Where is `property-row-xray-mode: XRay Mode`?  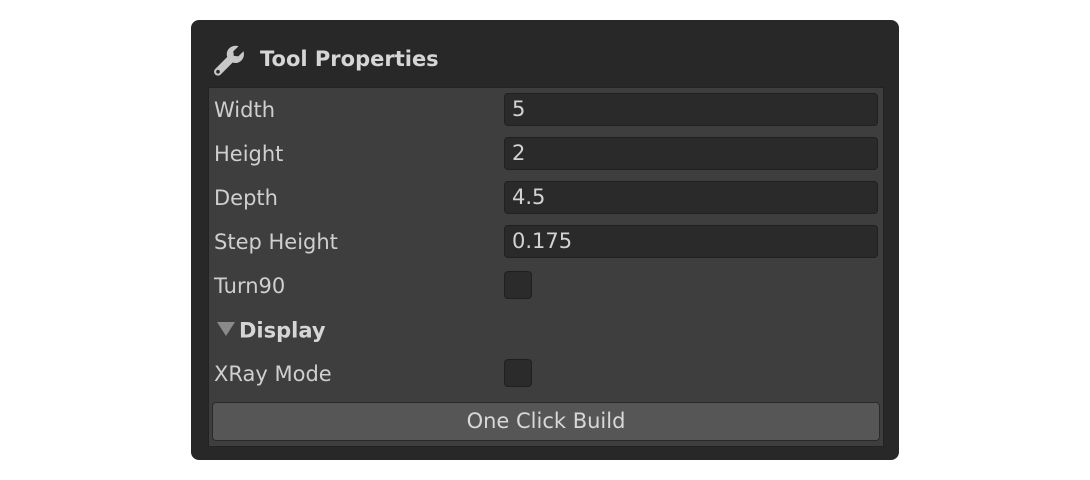
property-row-xray-mode: XRay Mode is located at coordinates (546, 374).